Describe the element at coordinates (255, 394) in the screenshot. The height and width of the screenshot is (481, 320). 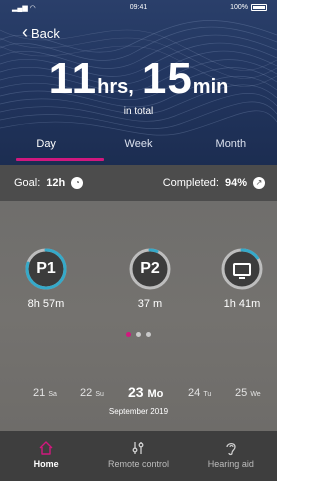
I see `date-weekday: We` at that location.